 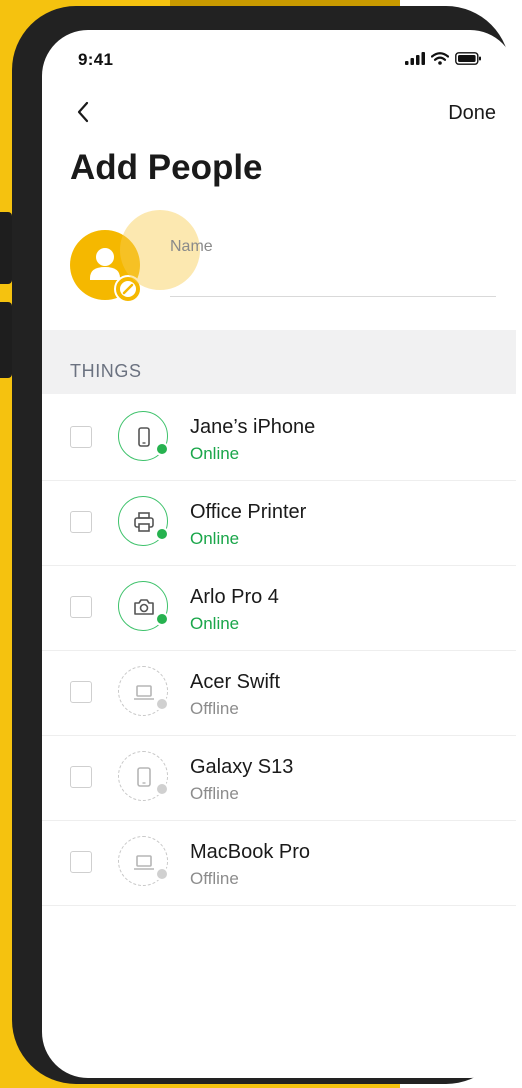 What do you see at coordinates (250, 852) in the screenshot?
I see `device-name: MacBook Pro` at bounding box center [250, 852].